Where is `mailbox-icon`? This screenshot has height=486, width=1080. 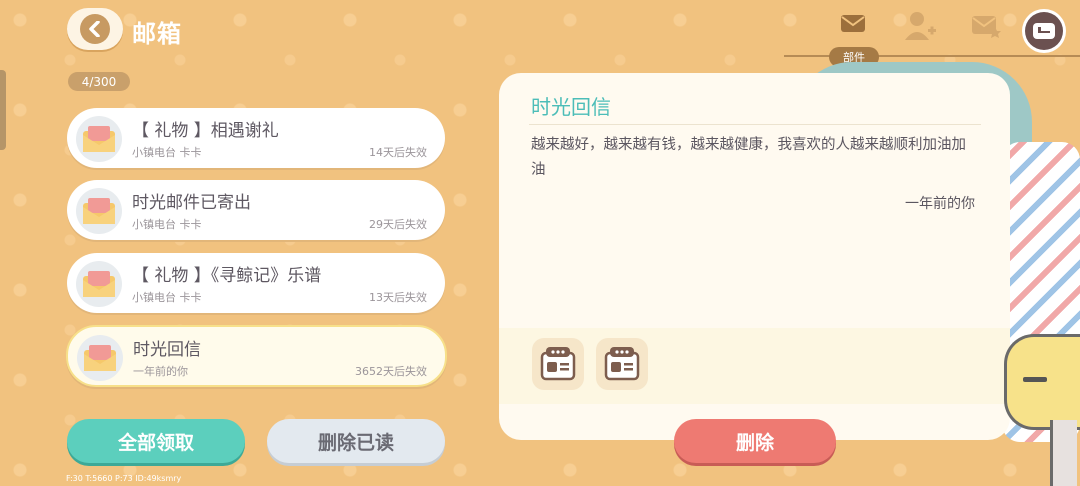 mailbox-icon is located at coordinates (1042, 382).